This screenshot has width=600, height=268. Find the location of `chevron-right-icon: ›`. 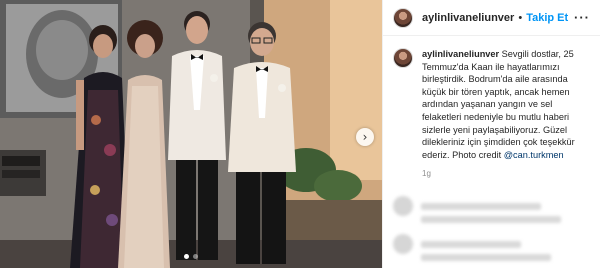

chevron-right-icon: › is located at coordinates (365, 137).